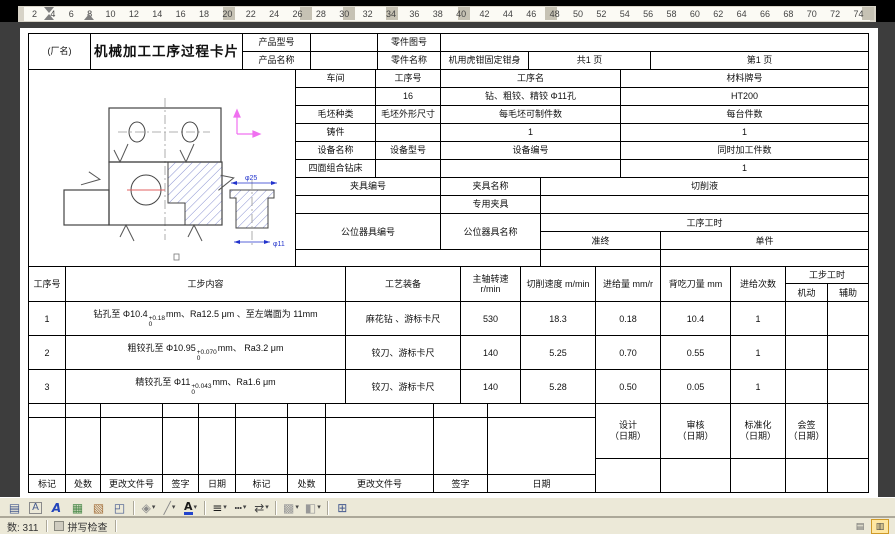  I want to click on part-no-value, so click(654, 42).